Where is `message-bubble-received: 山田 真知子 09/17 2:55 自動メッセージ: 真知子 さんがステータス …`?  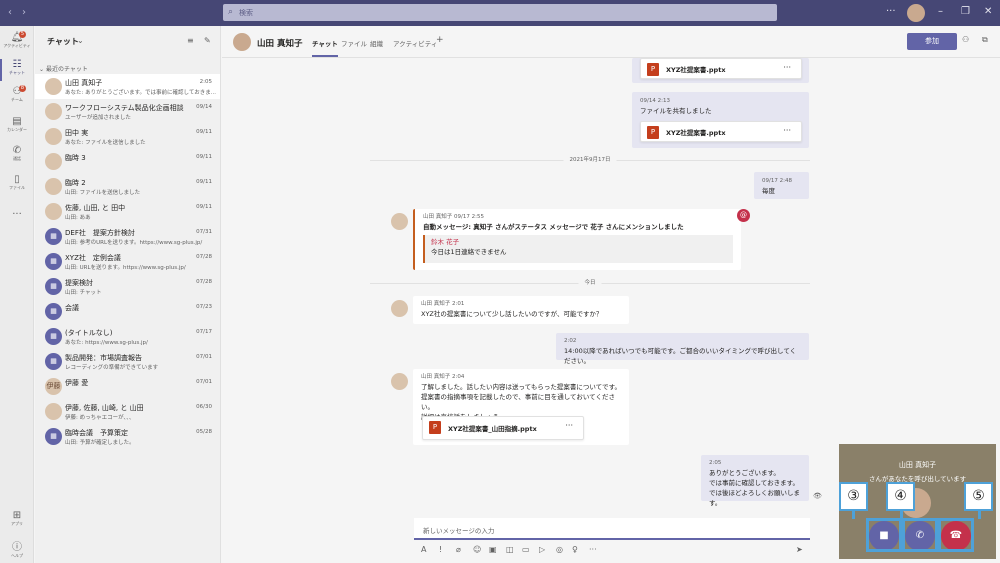 message-bubble-received: 山田 真知子 09/17 2:55 自動メッセージ: 真知子 さんがステータス … is located at coordinates (581, 239).